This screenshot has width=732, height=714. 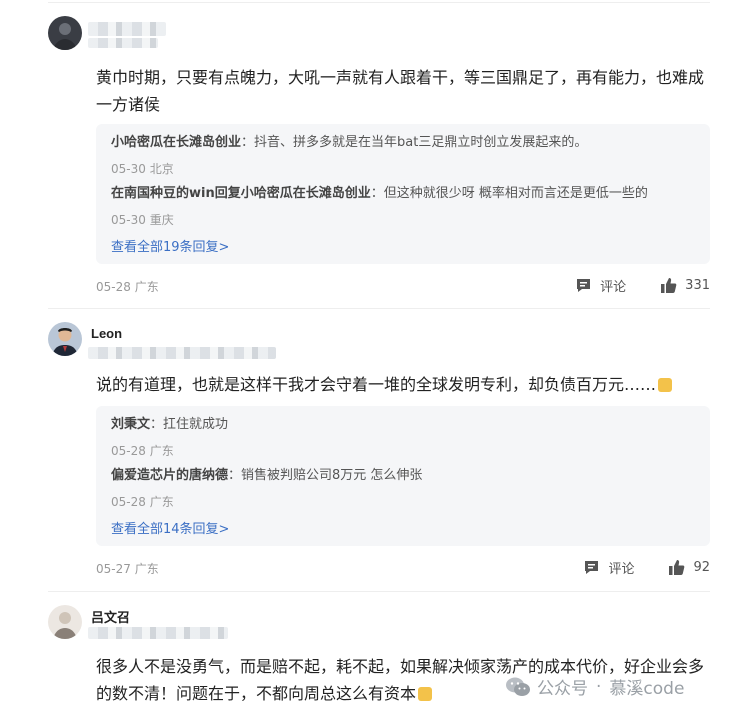 What do you see at coordinates (562, 689) in the screenshot?
I see `watermark-prefix: 公众号` at bounding box center [562, 689].